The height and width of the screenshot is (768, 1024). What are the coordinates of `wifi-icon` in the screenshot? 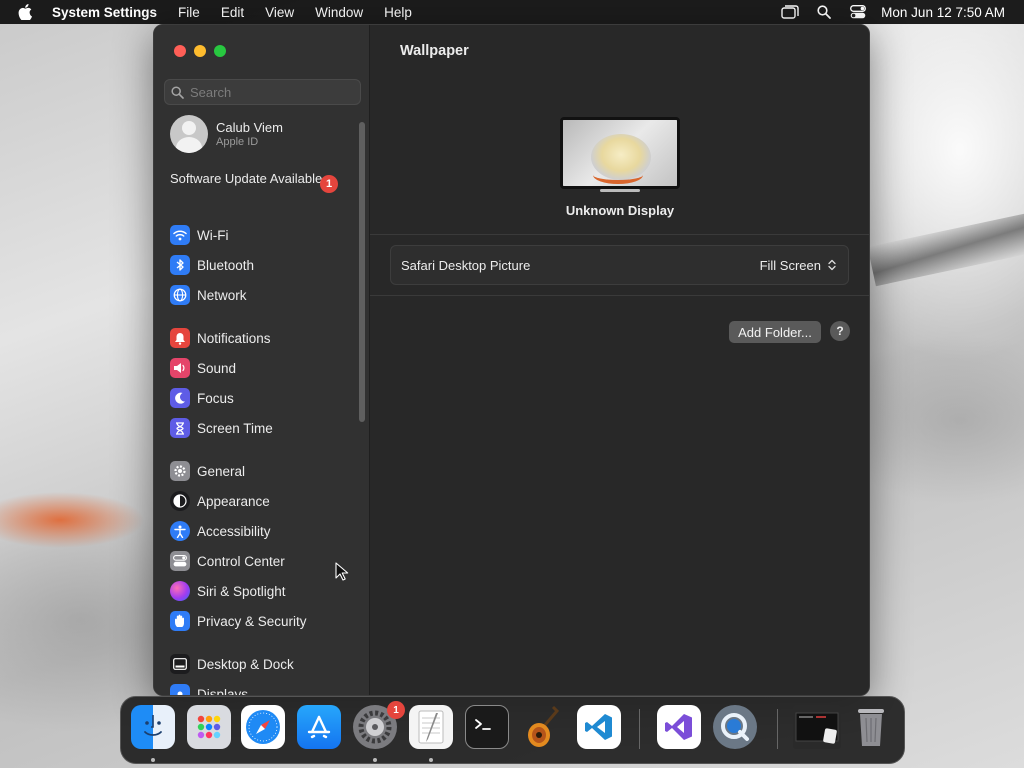 It's located at (180, 235).